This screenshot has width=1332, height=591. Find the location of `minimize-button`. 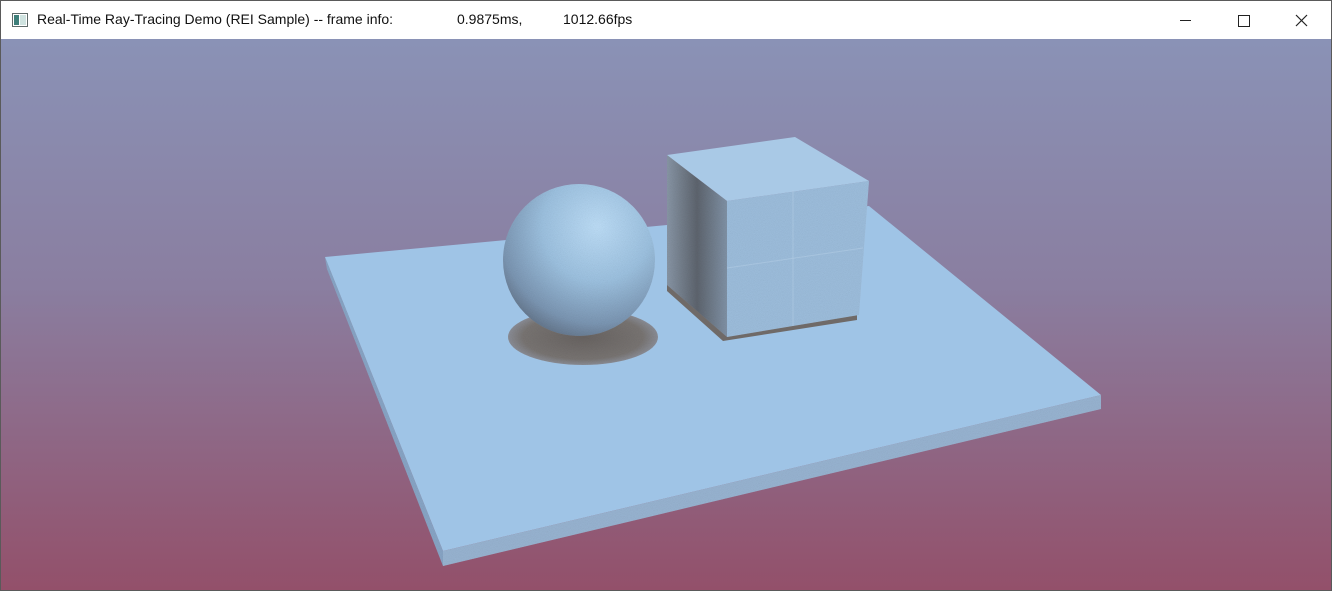

minimize-button is located at coordinates (1185, 20).